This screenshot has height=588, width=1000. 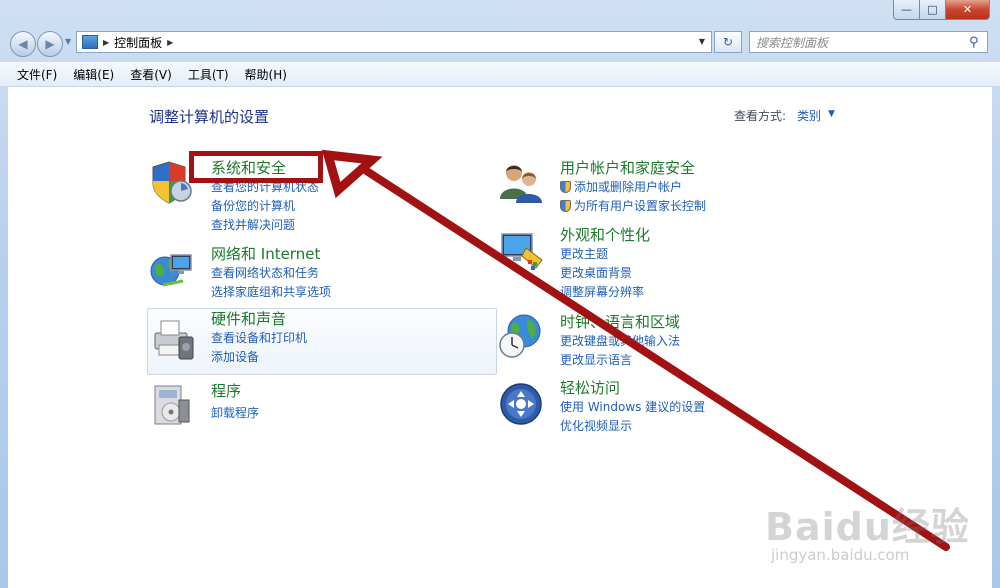 What do you see at coordinates (620, 321) in the screenshot?
I see `category-title-clock-language-region: 时钟、语言和区域` at bounding box center [620, 321].